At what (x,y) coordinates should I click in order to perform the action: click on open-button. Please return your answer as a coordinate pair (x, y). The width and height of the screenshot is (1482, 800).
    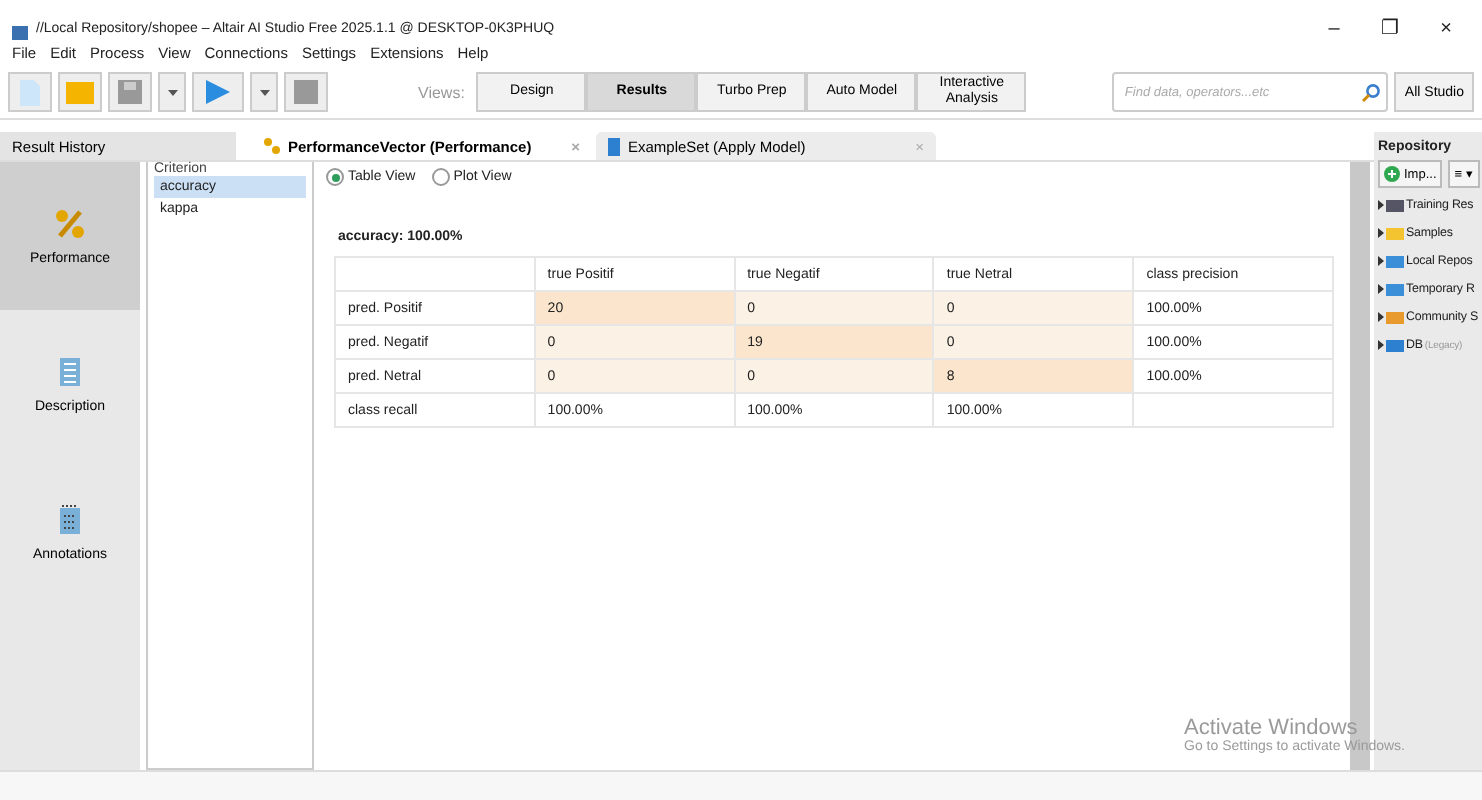
    Looking at the image, I should click on (80, 92).